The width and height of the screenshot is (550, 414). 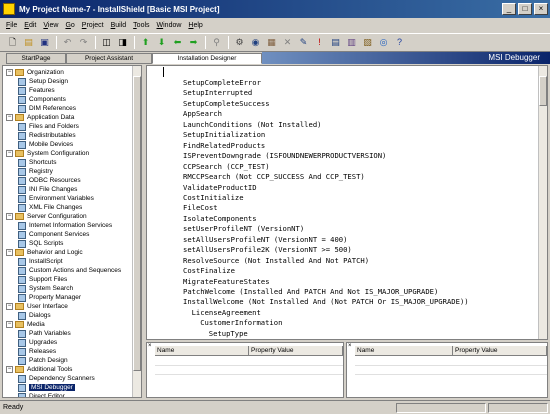 I want to click on sequence-line: setAllUsersProfileNT (VersionNT = 400), so click(x=265, y=239).